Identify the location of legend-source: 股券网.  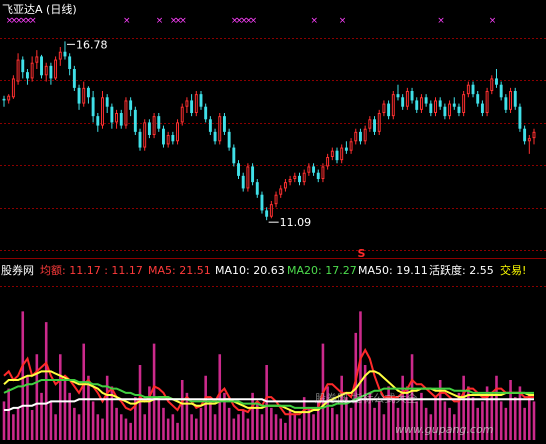
(17, 270).